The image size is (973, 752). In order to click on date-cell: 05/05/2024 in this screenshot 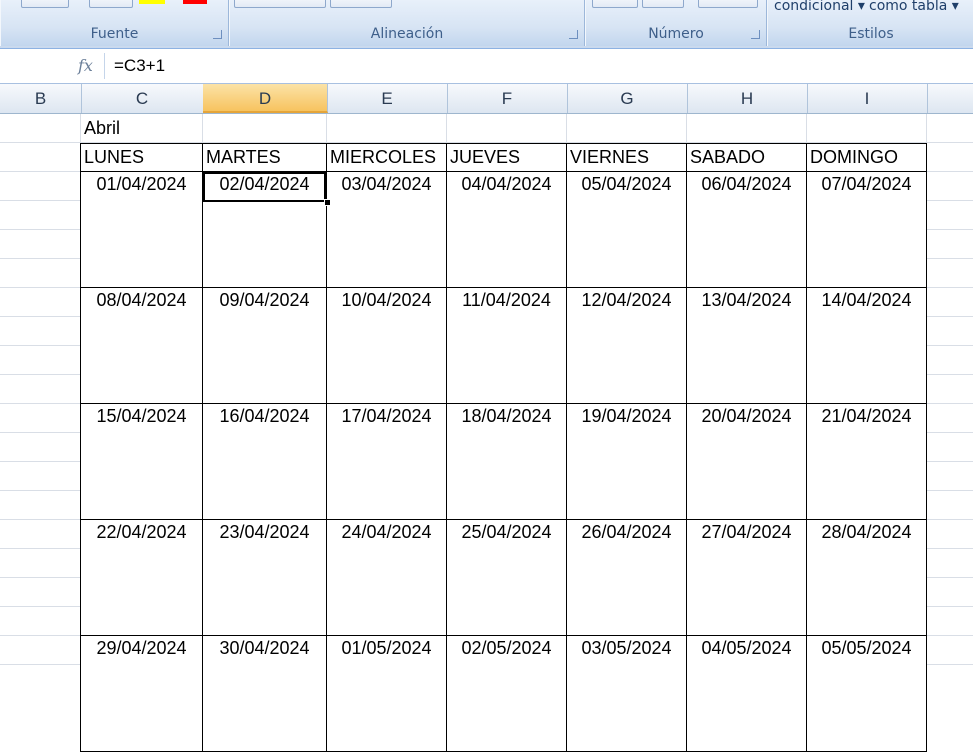, I will do `click(866, 693)`.